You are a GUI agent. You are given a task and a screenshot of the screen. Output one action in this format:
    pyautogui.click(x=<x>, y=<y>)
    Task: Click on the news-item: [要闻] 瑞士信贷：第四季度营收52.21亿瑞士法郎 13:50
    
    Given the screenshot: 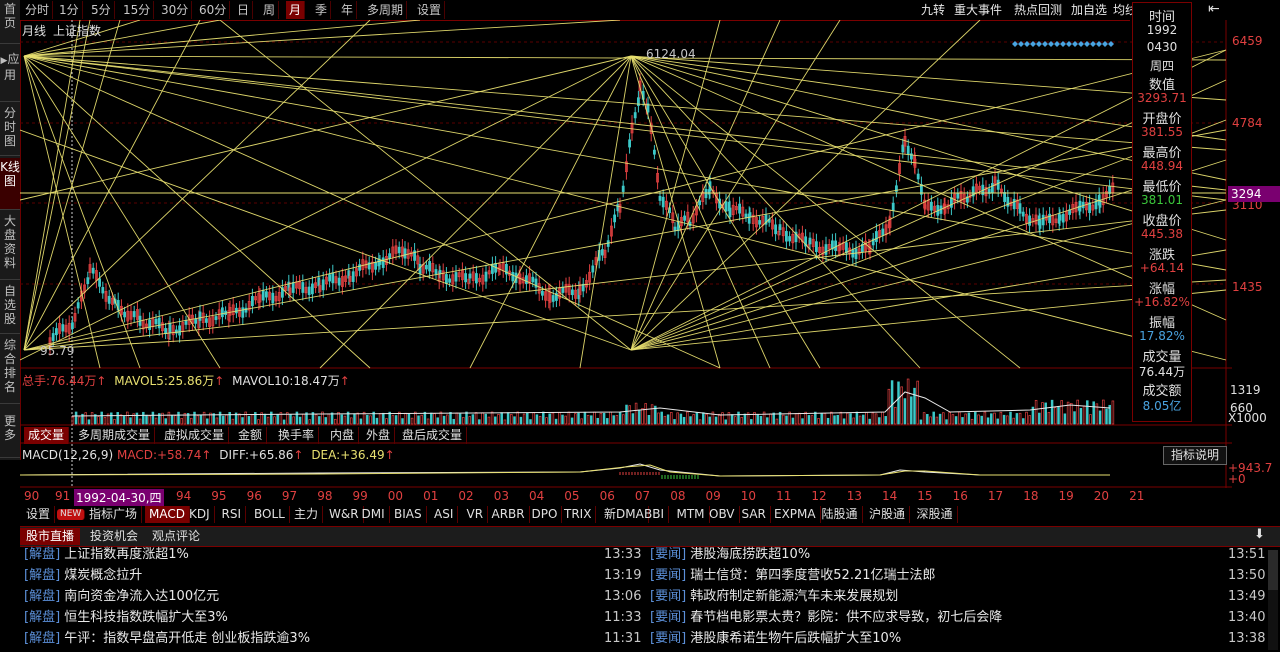 What is the action you would take?
    pyautogui.click(x=957, y=575)
    